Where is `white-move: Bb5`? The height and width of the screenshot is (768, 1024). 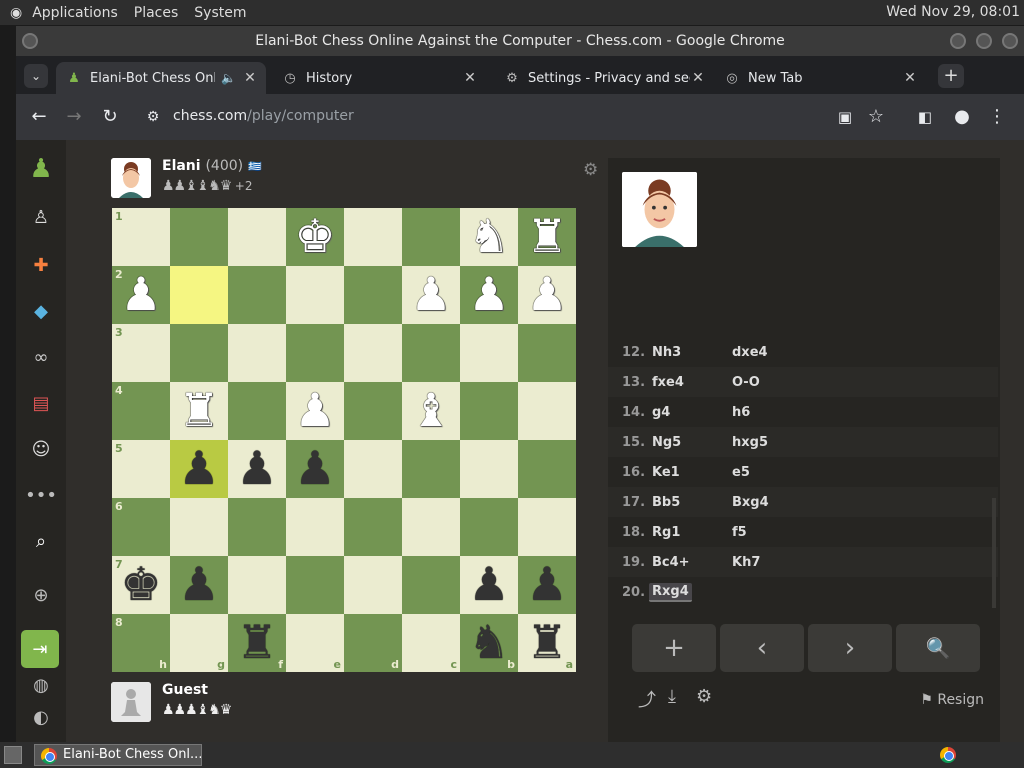 white-move: Bb5 is located at coordinates (666, 502).